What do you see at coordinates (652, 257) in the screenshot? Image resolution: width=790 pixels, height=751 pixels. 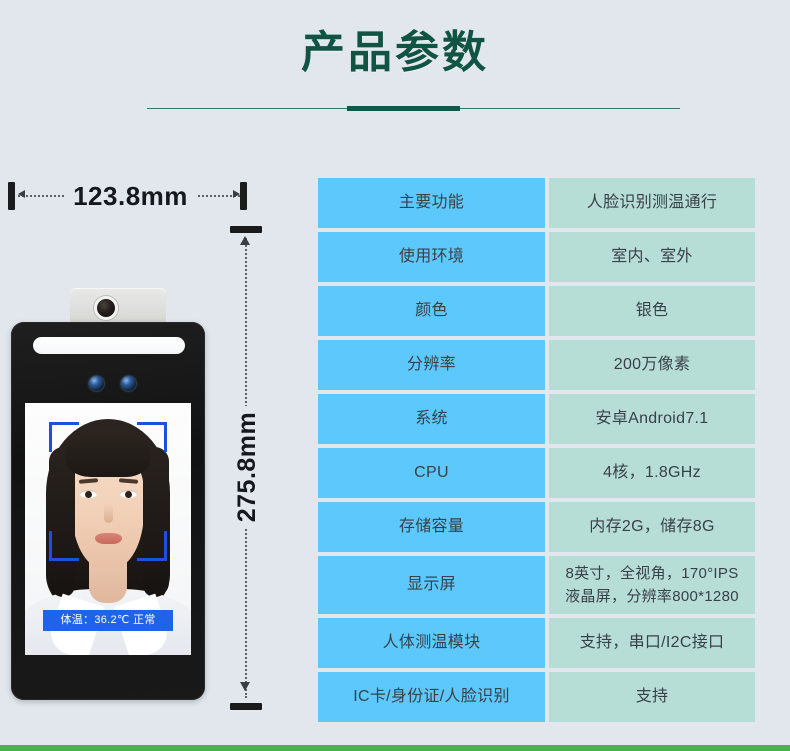 I see `spec-value-cell: 室内、室外` at bounding box center [652, 257].